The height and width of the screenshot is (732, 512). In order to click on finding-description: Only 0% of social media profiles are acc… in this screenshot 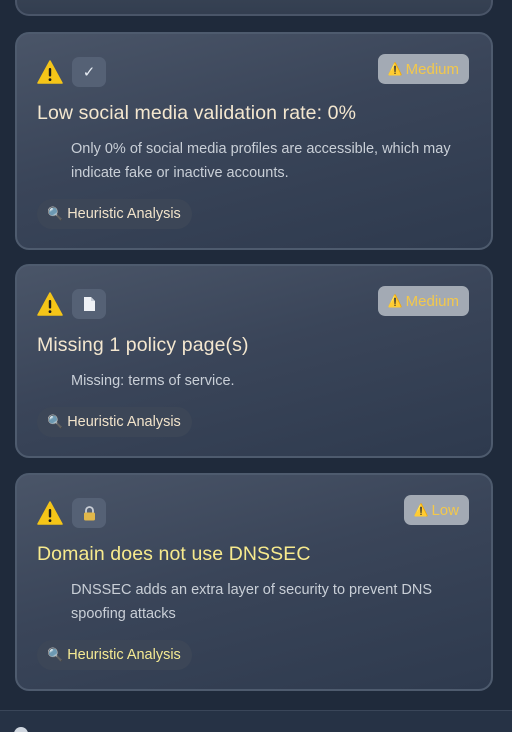, I will do `click(261, 161)`.